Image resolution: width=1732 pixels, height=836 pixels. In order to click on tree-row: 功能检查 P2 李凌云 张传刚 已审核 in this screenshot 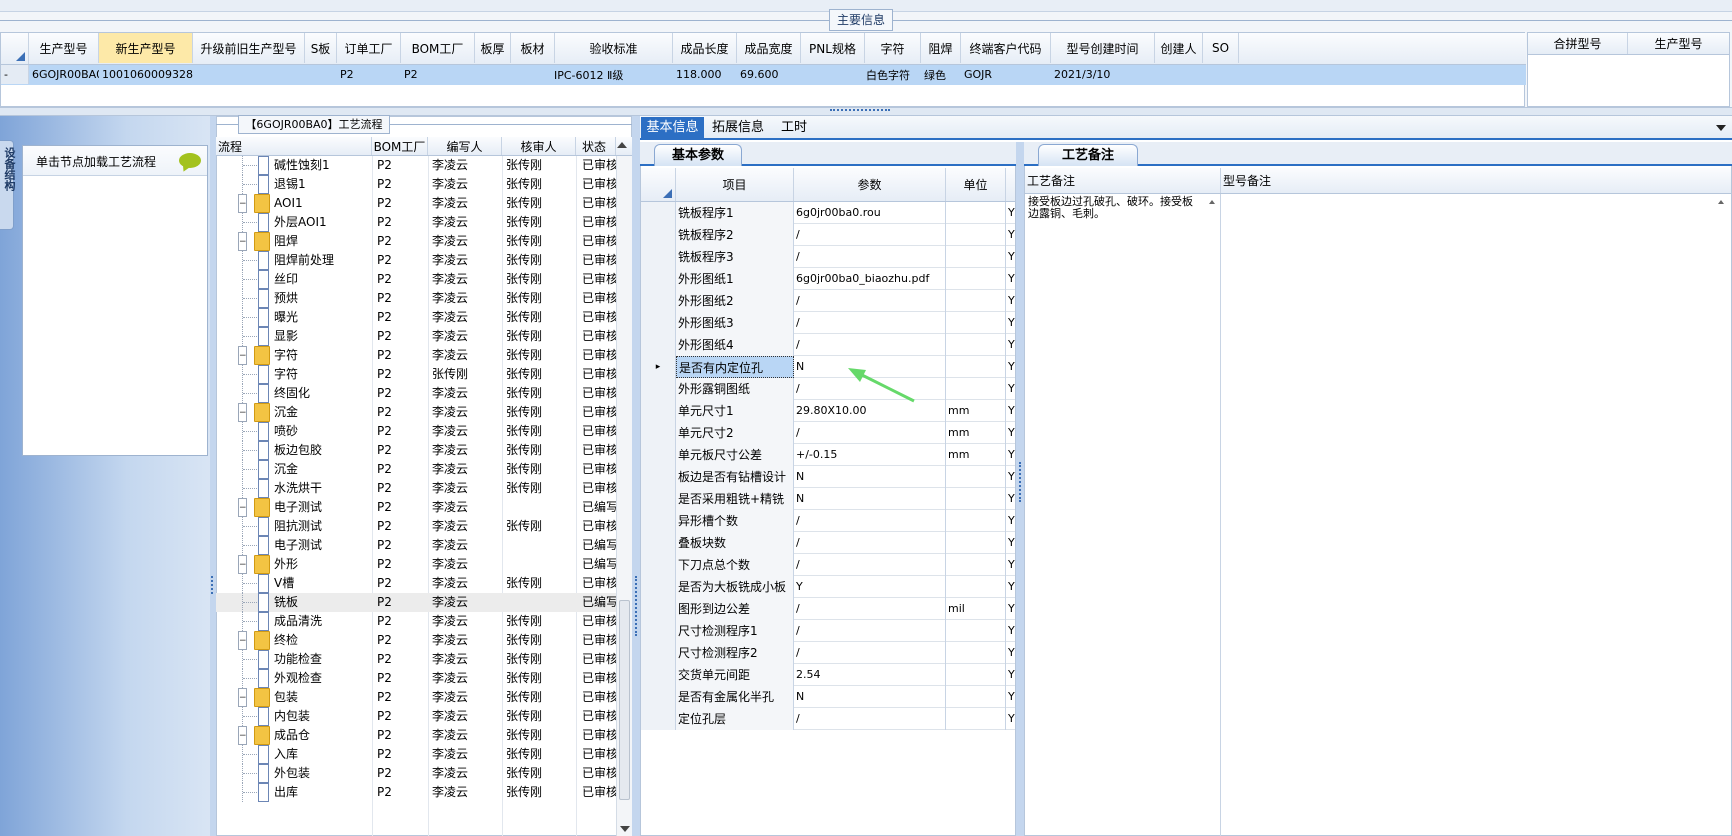, I will do `click(416, 659)`.